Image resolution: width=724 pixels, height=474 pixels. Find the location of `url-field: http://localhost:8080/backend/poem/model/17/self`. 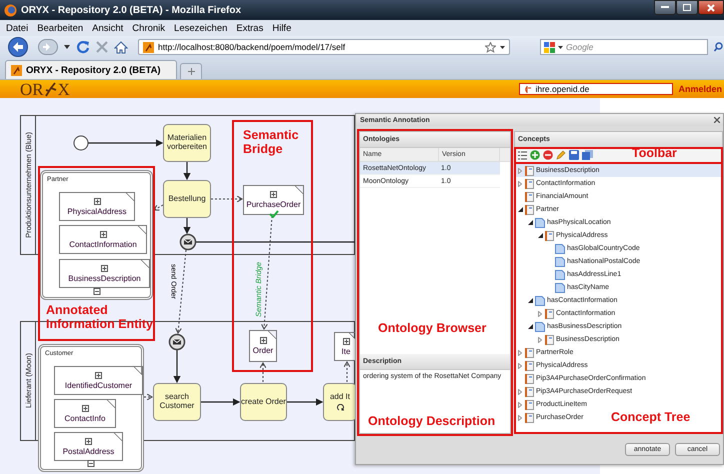

url-field: http://localhost:8080/backend/poem/model/17/self is located at coordinates (319, 47).